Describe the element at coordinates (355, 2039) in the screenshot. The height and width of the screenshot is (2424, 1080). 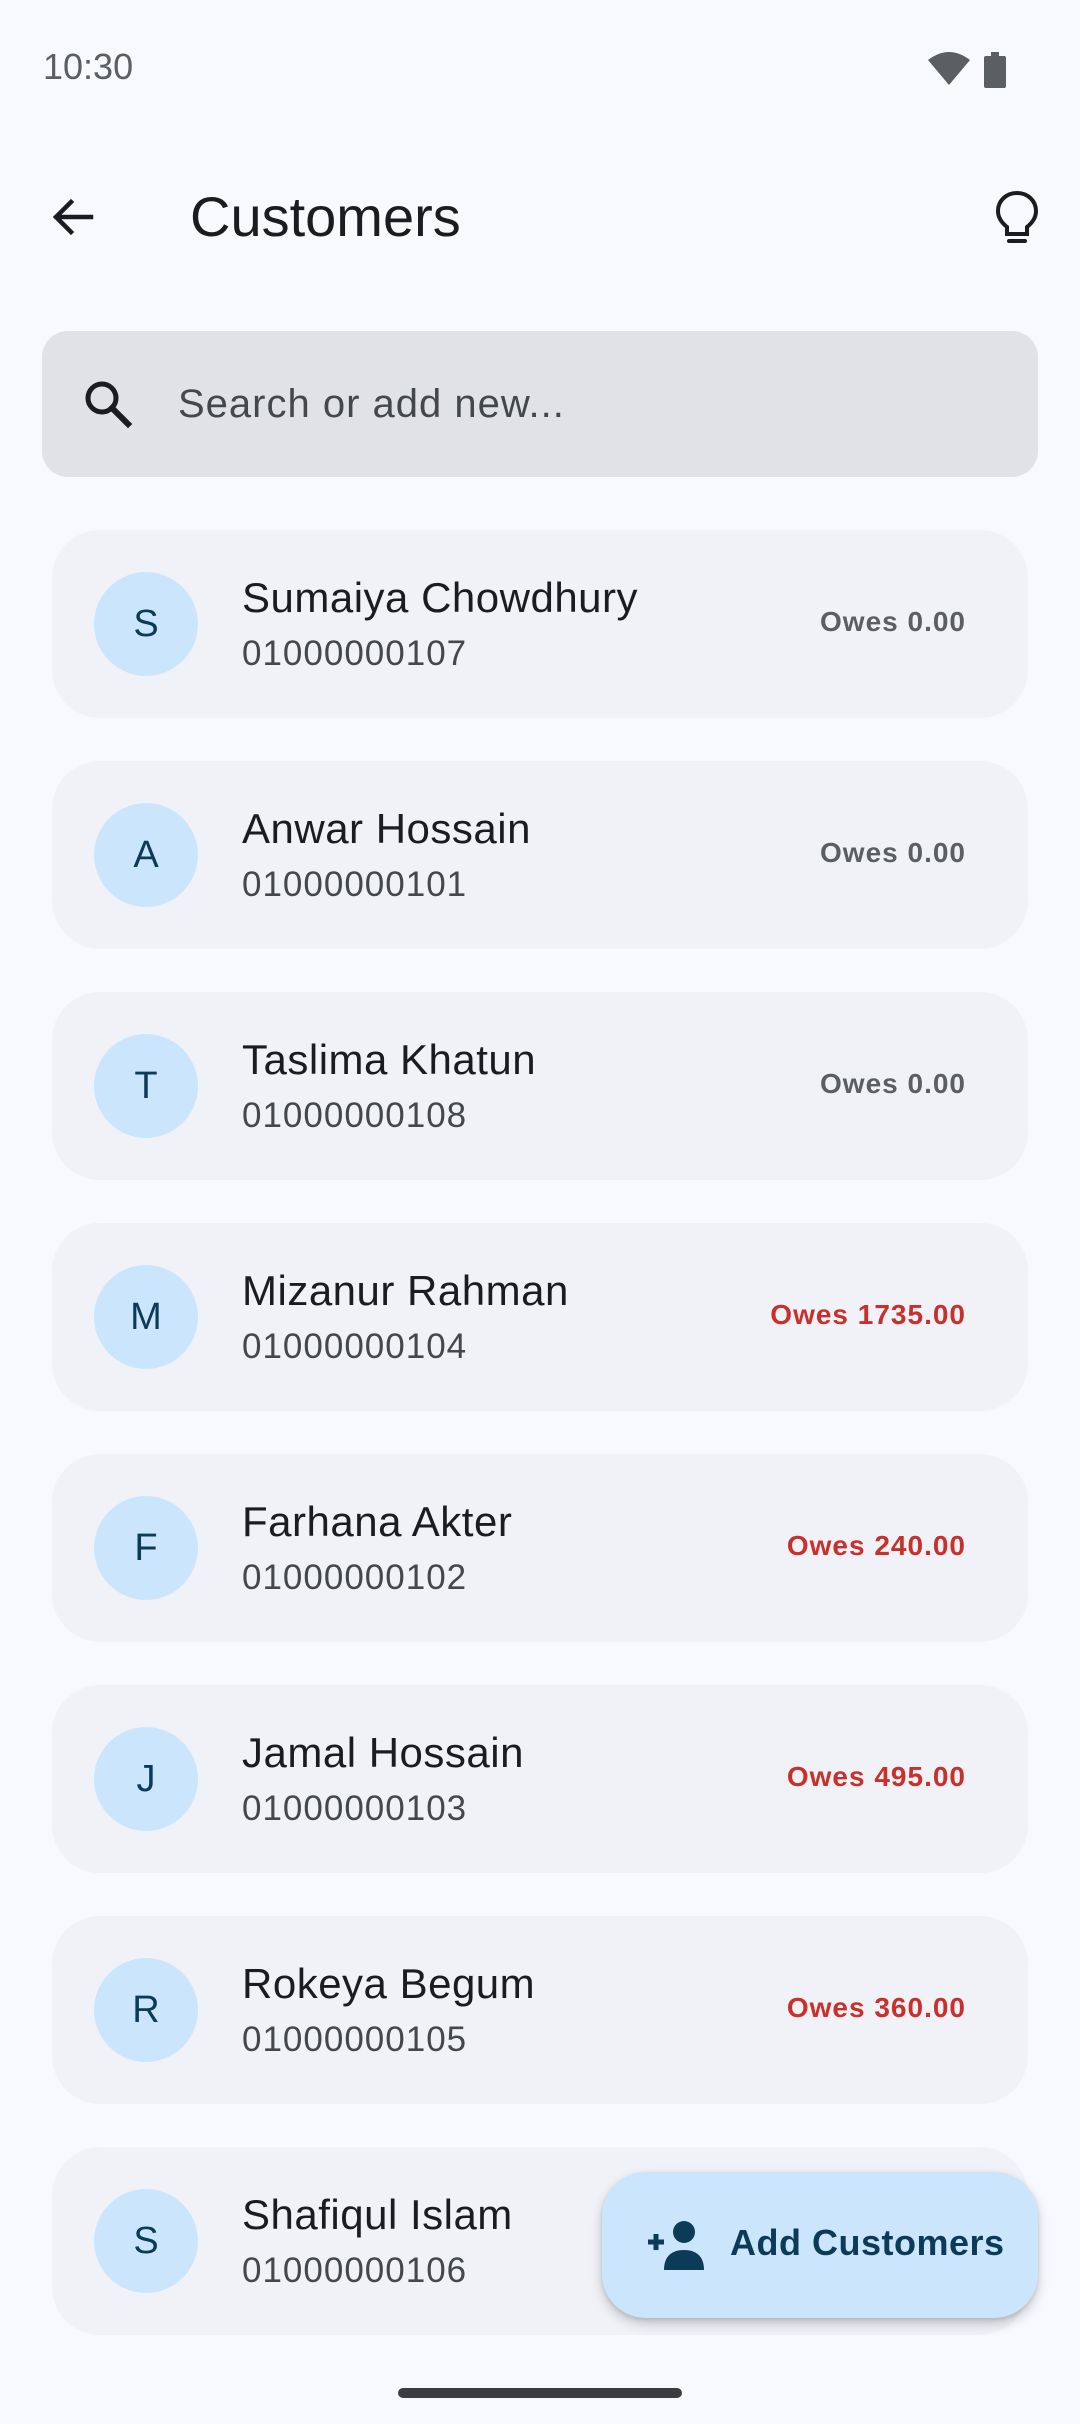
I see `customer-phone: 01000000105` at that location.